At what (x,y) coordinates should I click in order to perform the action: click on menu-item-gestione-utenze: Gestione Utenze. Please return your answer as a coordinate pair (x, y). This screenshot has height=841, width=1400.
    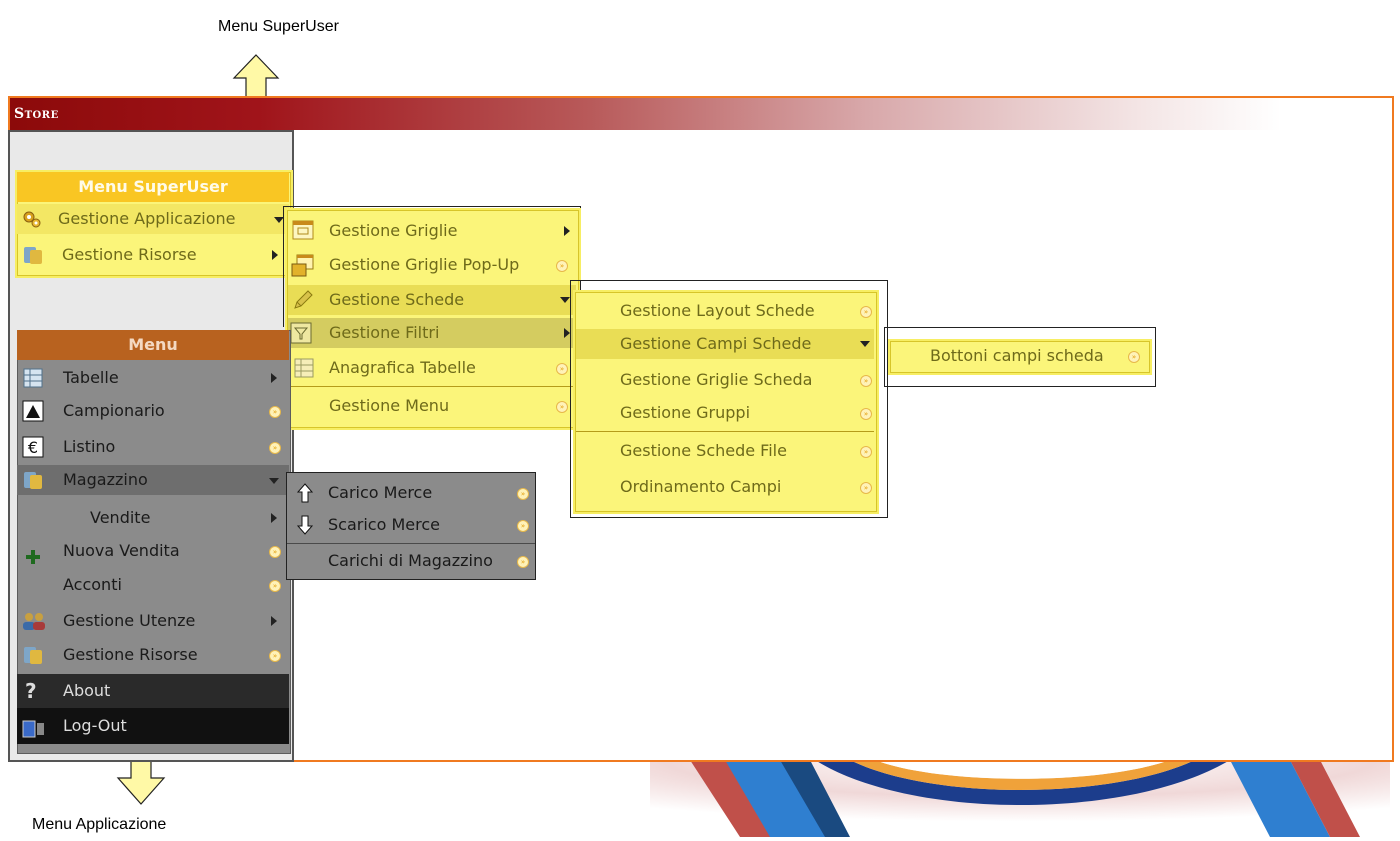
    Looking at the image, I should click on (153, 621).